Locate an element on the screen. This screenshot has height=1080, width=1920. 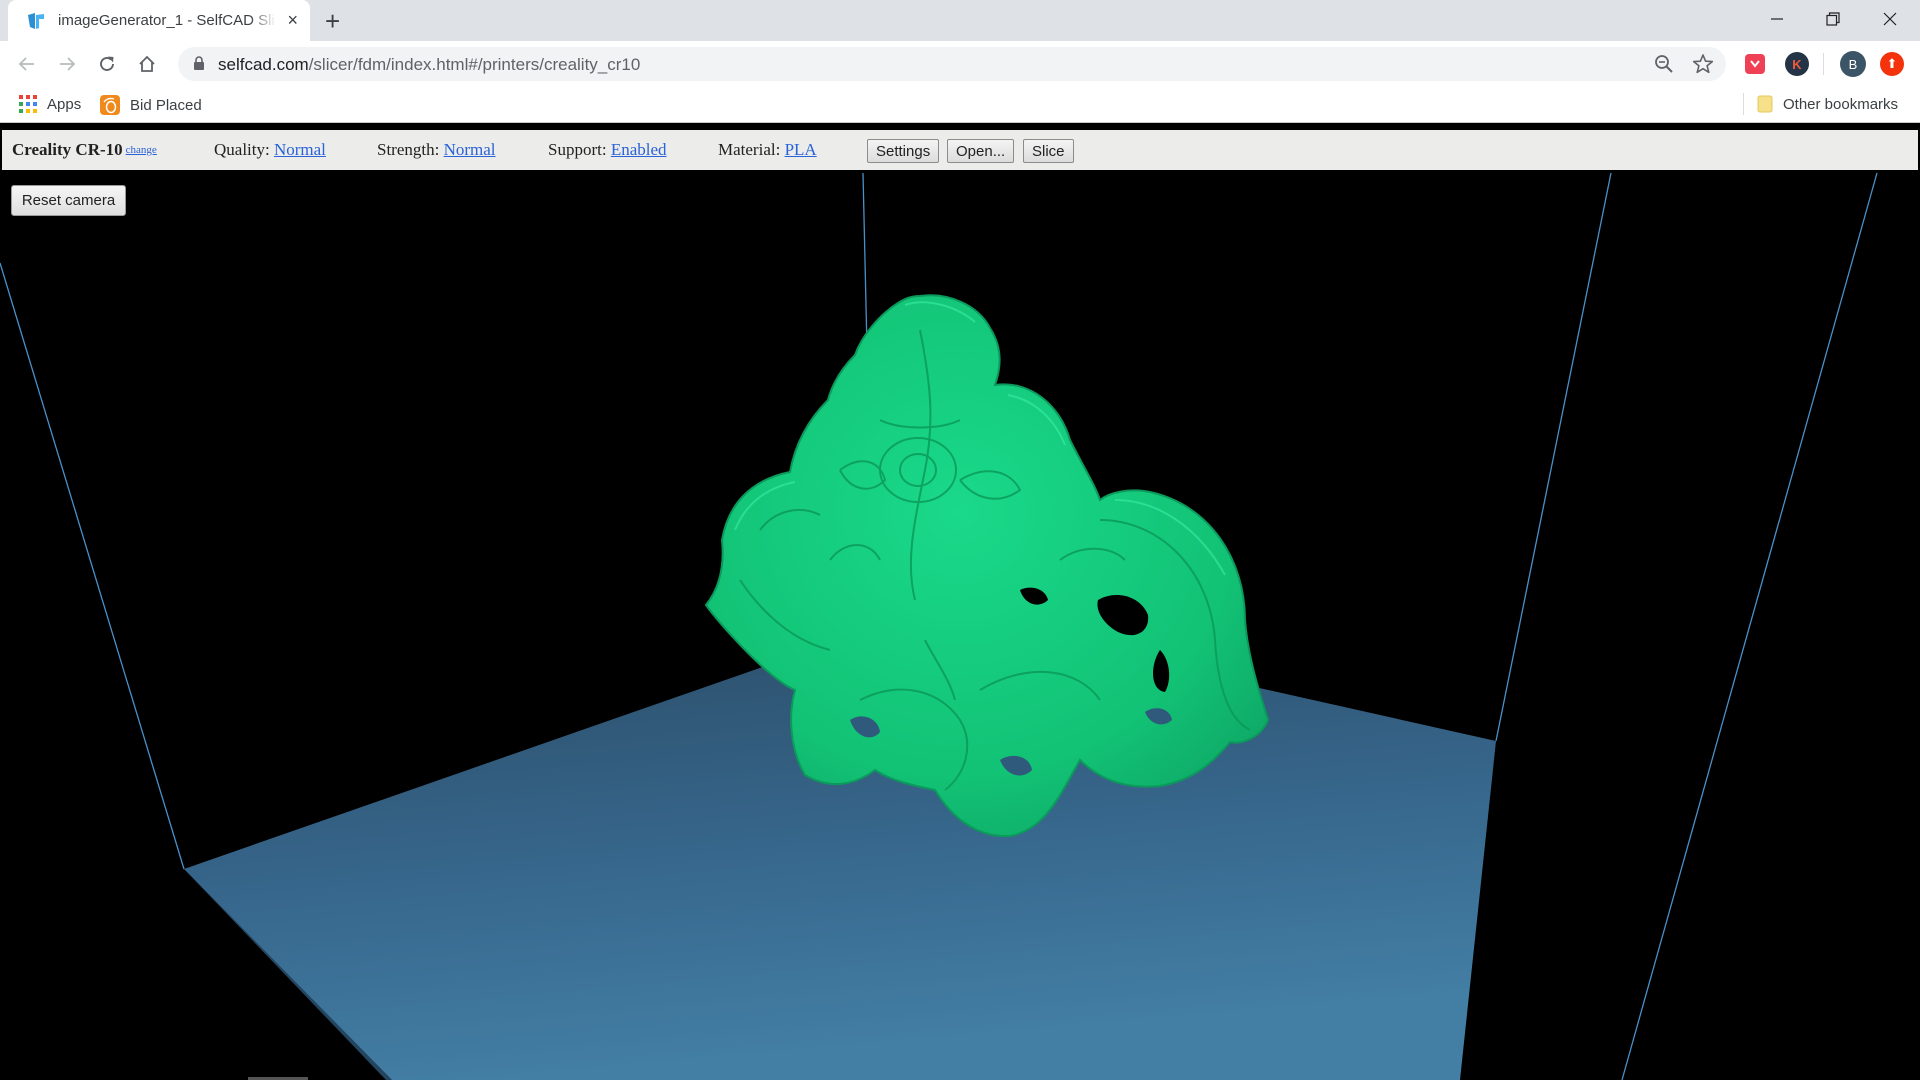
close-window-button is located at coordinates (1890, 19).